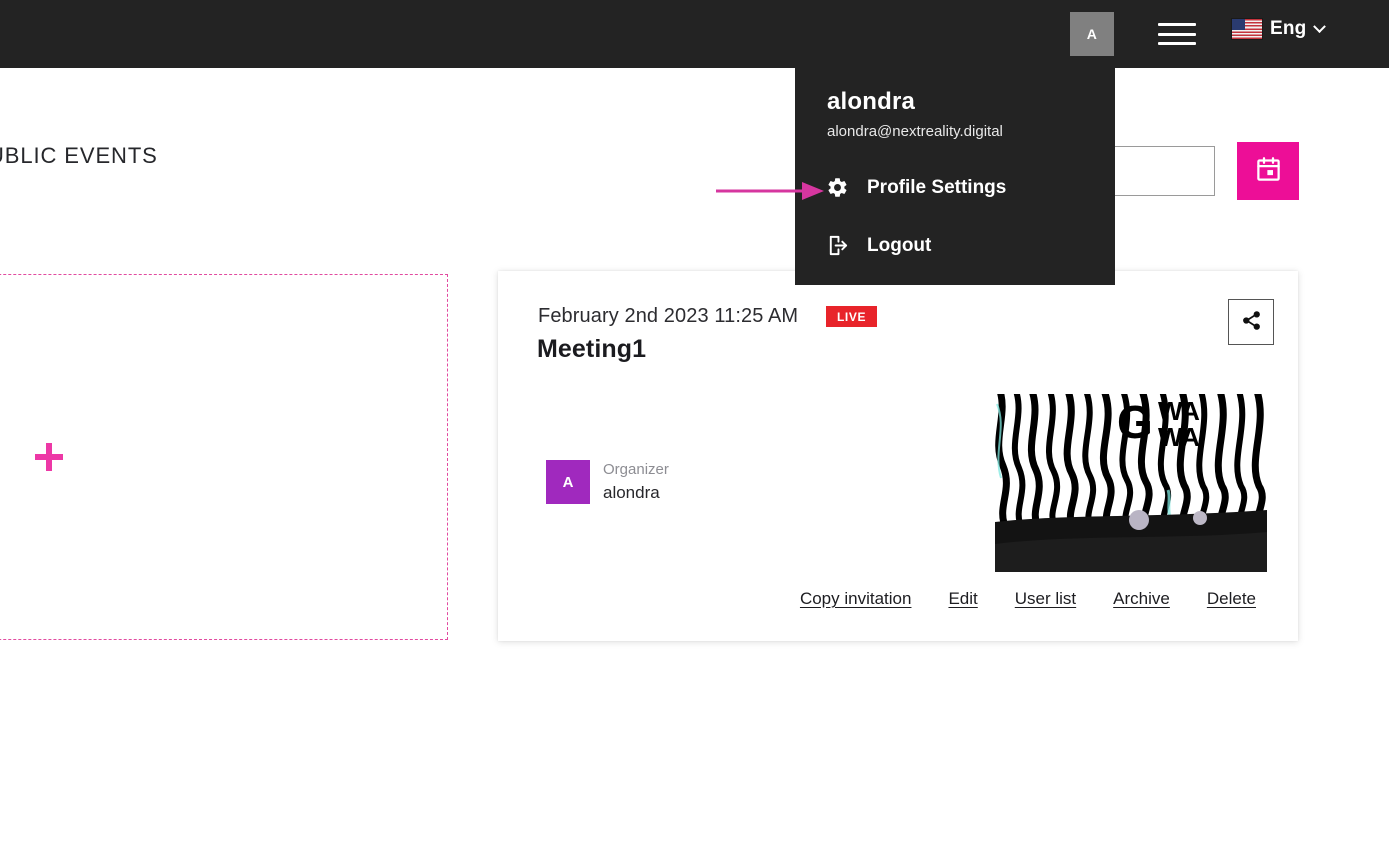  What do you see at coordinates (1164, 171) in the screenshot?
I see `search-input` at bounding box center [1164, 171].